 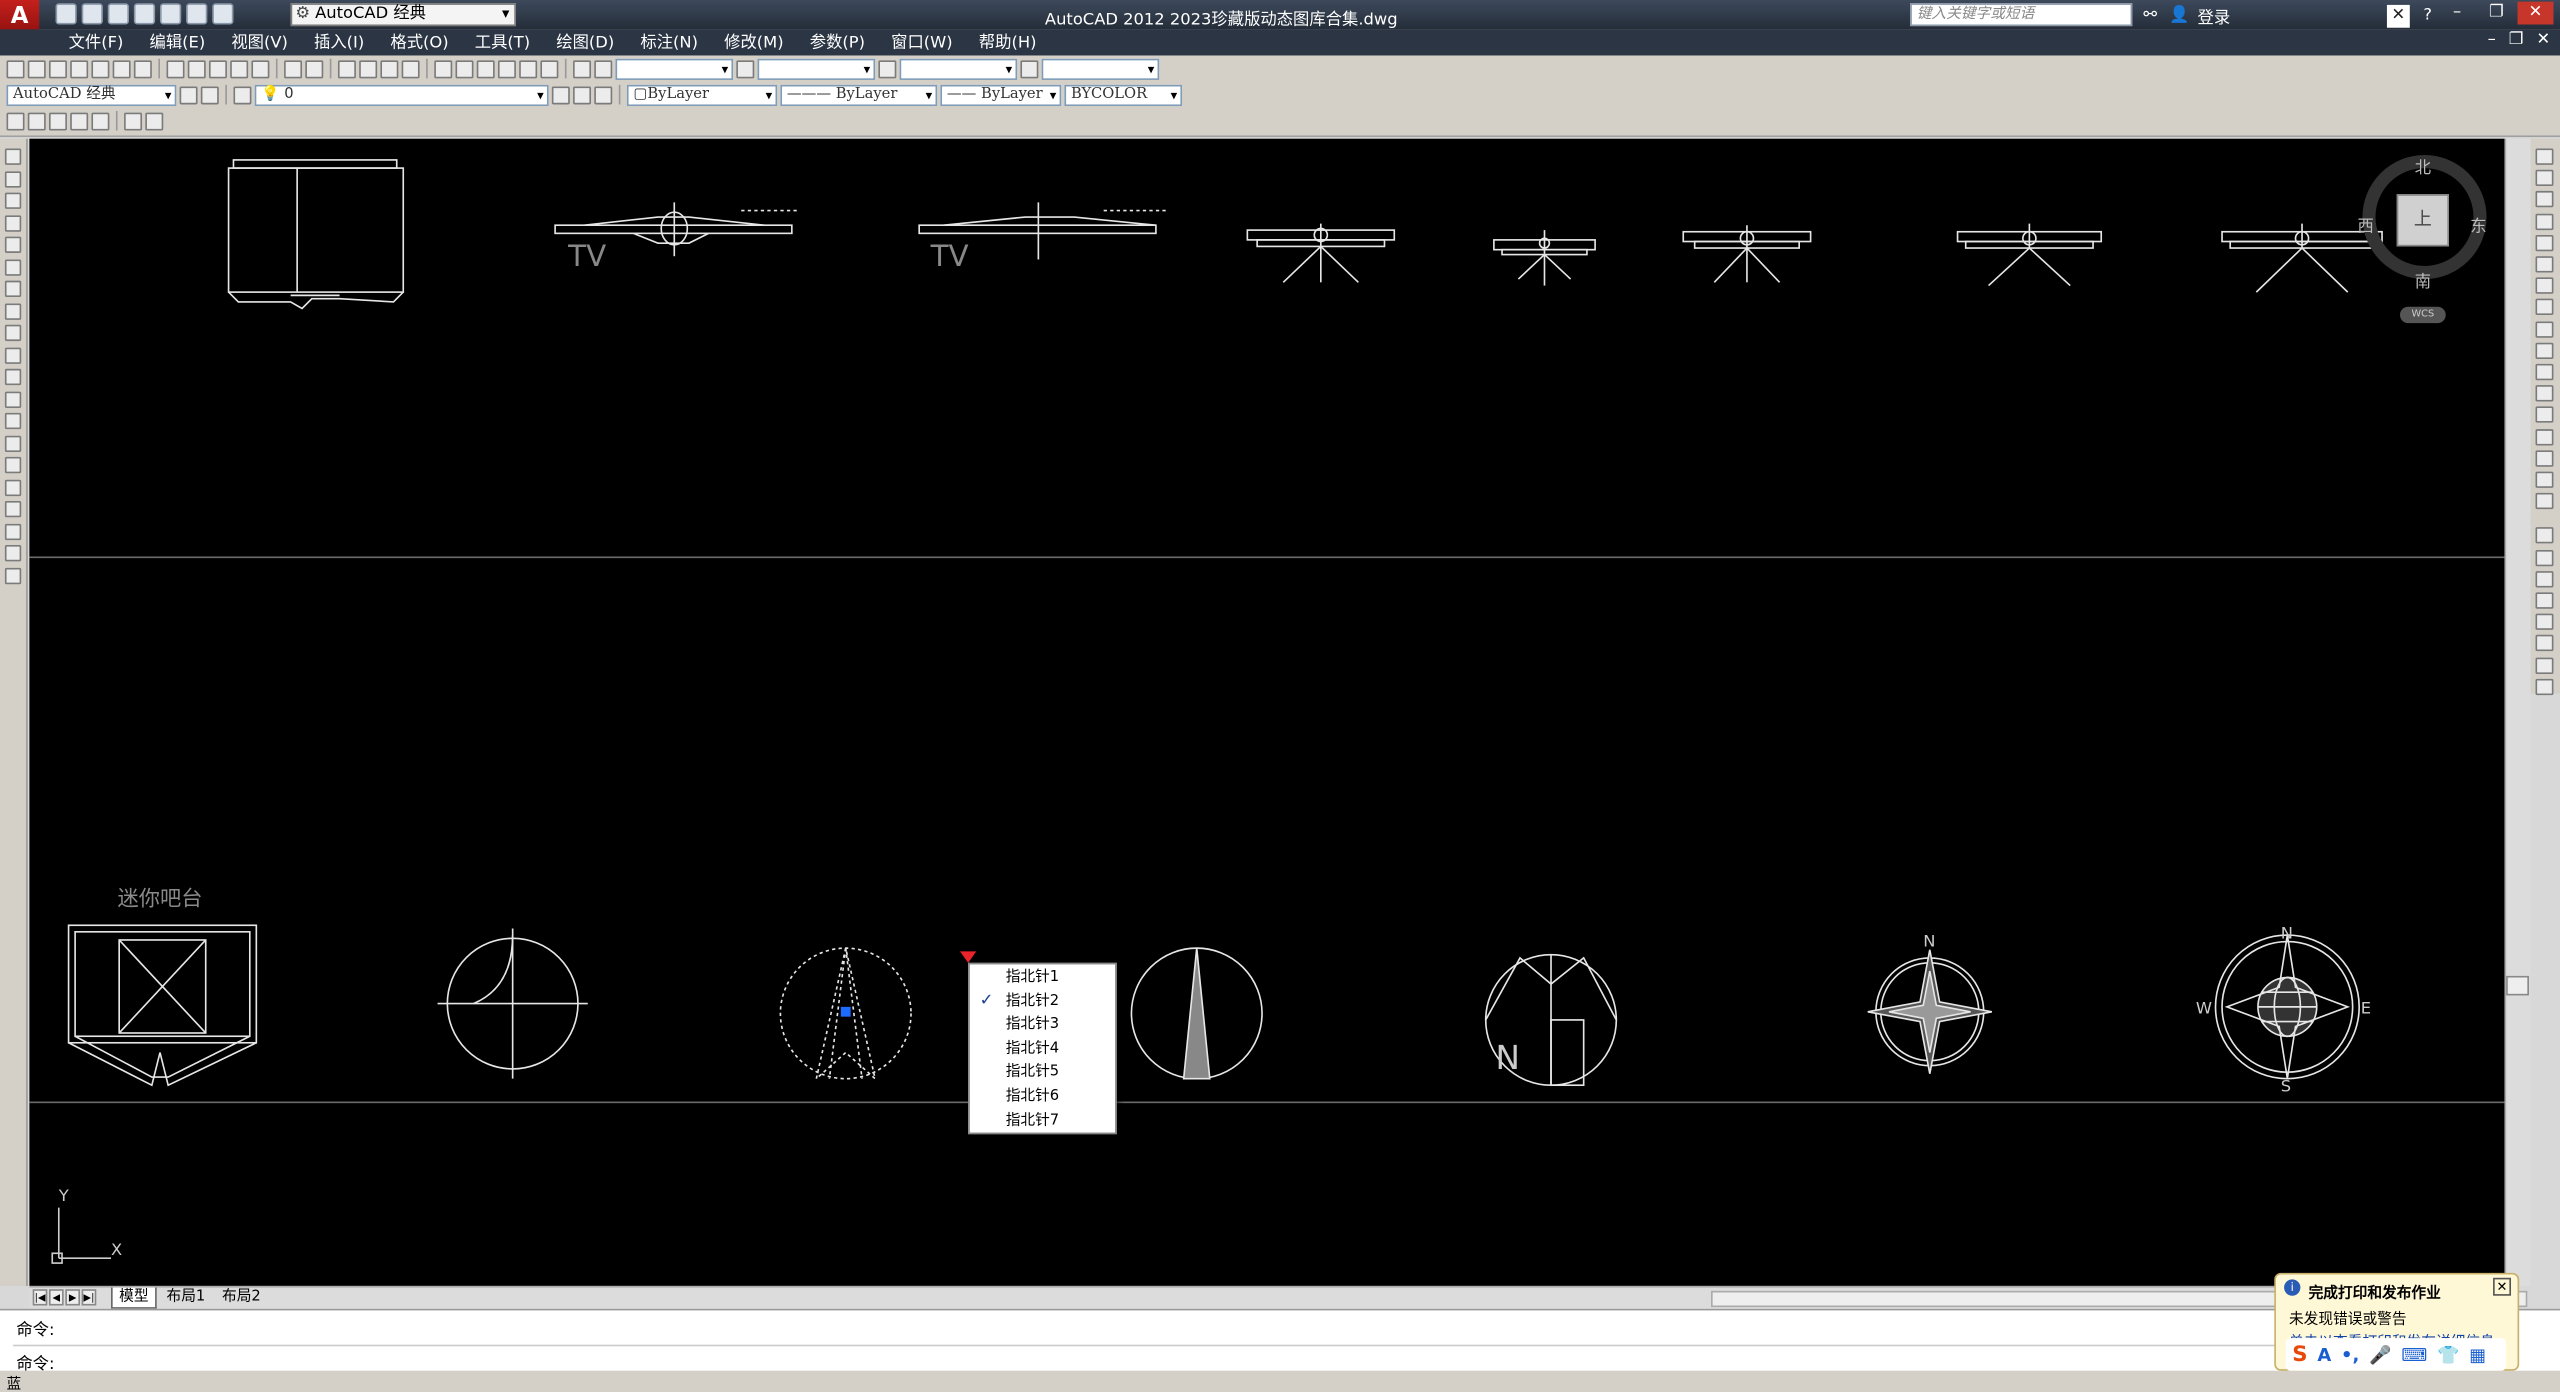 What do you see at coordinates (242, 94) in the screenshot?
I see `layer-manager-icon` at bounding box center [242, 94].